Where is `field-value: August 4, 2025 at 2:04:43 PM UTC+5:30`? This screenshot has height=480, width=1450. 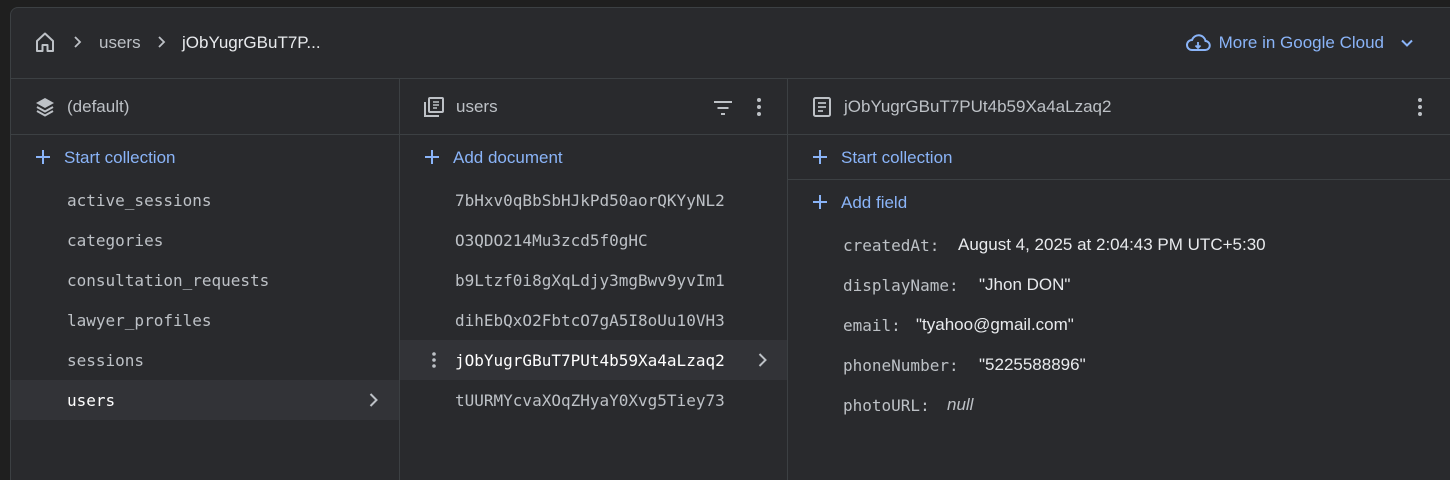 field-value: August 4, 2025 at 2:04:43 PM UTC+5:30 is located at coordinates (1112, 244).